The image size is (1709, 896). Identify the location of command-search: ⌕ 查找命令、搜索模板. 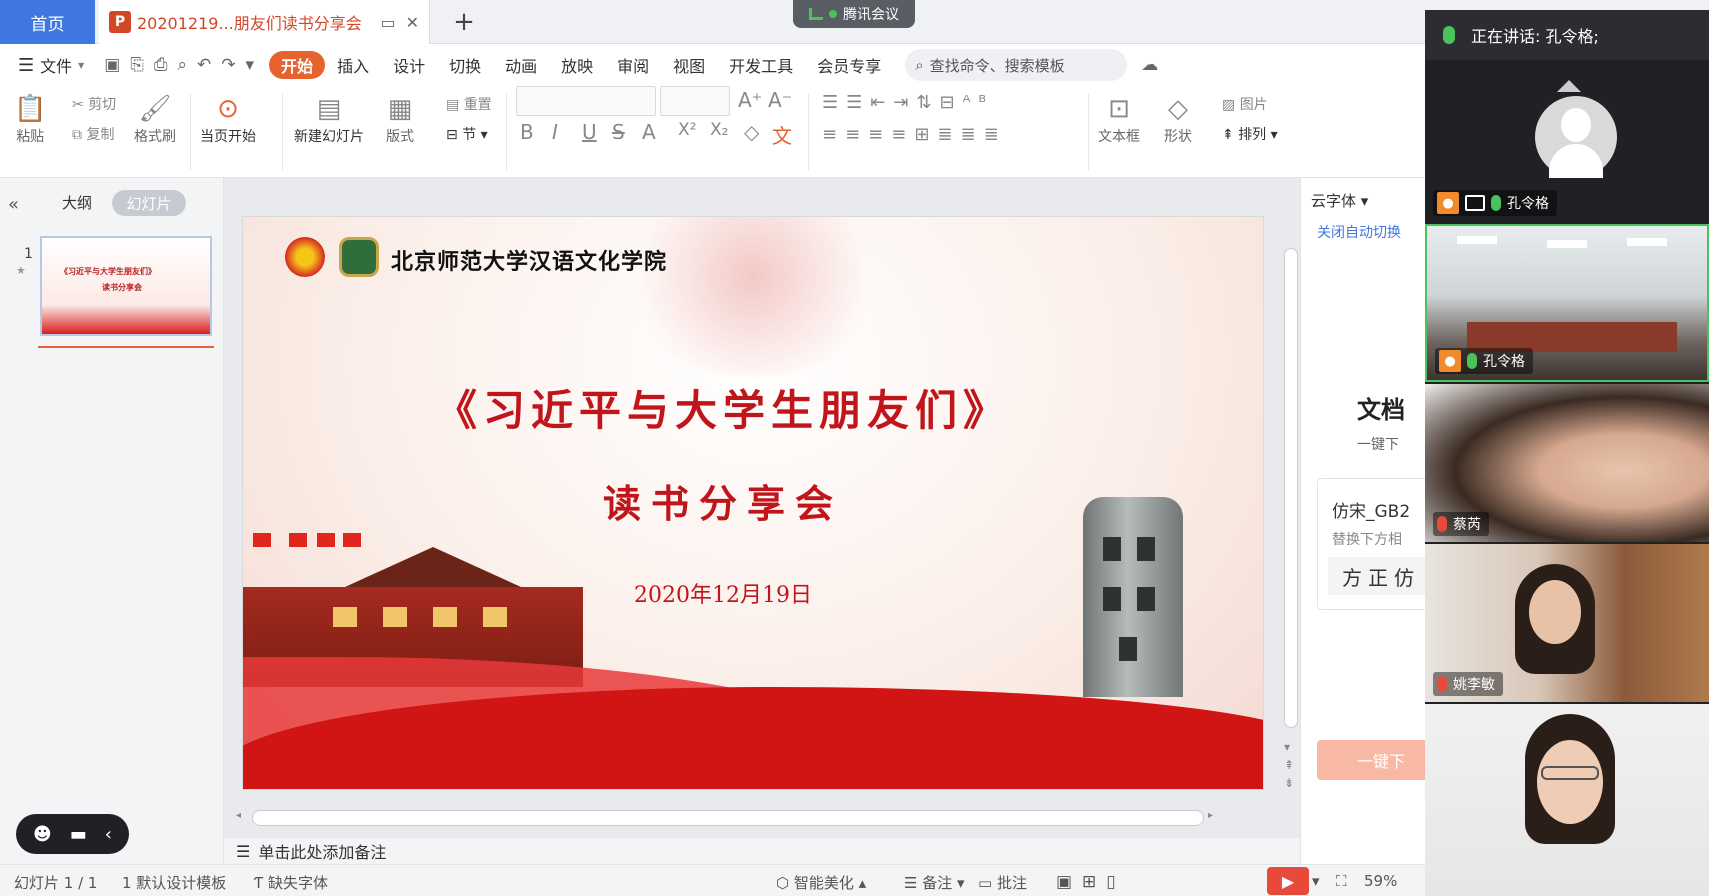
(1016, 65).